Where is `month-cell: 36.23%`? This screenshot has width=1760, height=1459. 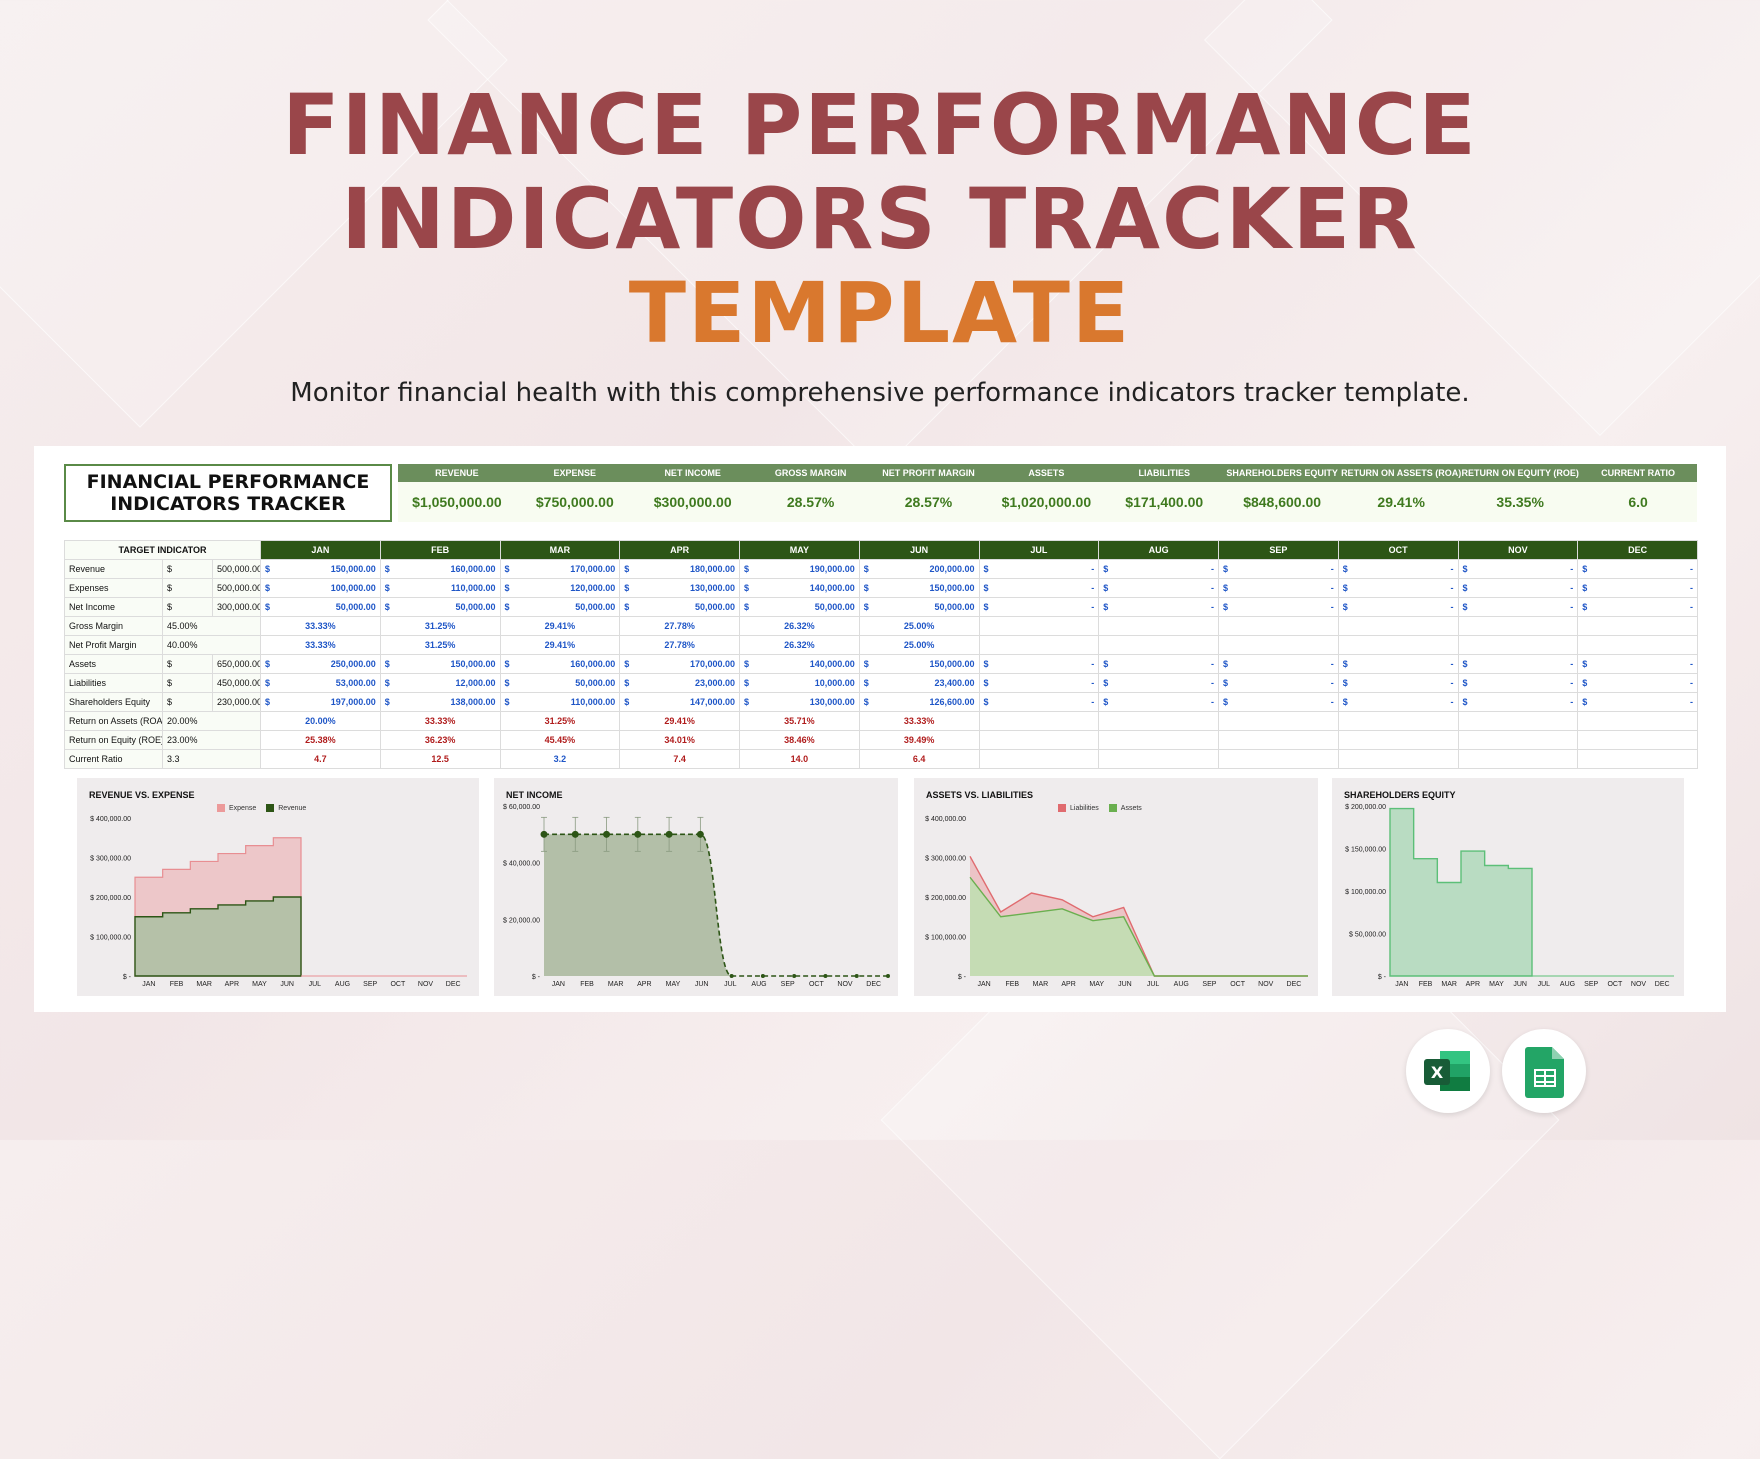 month-cell: 36.23% is located at coordinates (440, 740).